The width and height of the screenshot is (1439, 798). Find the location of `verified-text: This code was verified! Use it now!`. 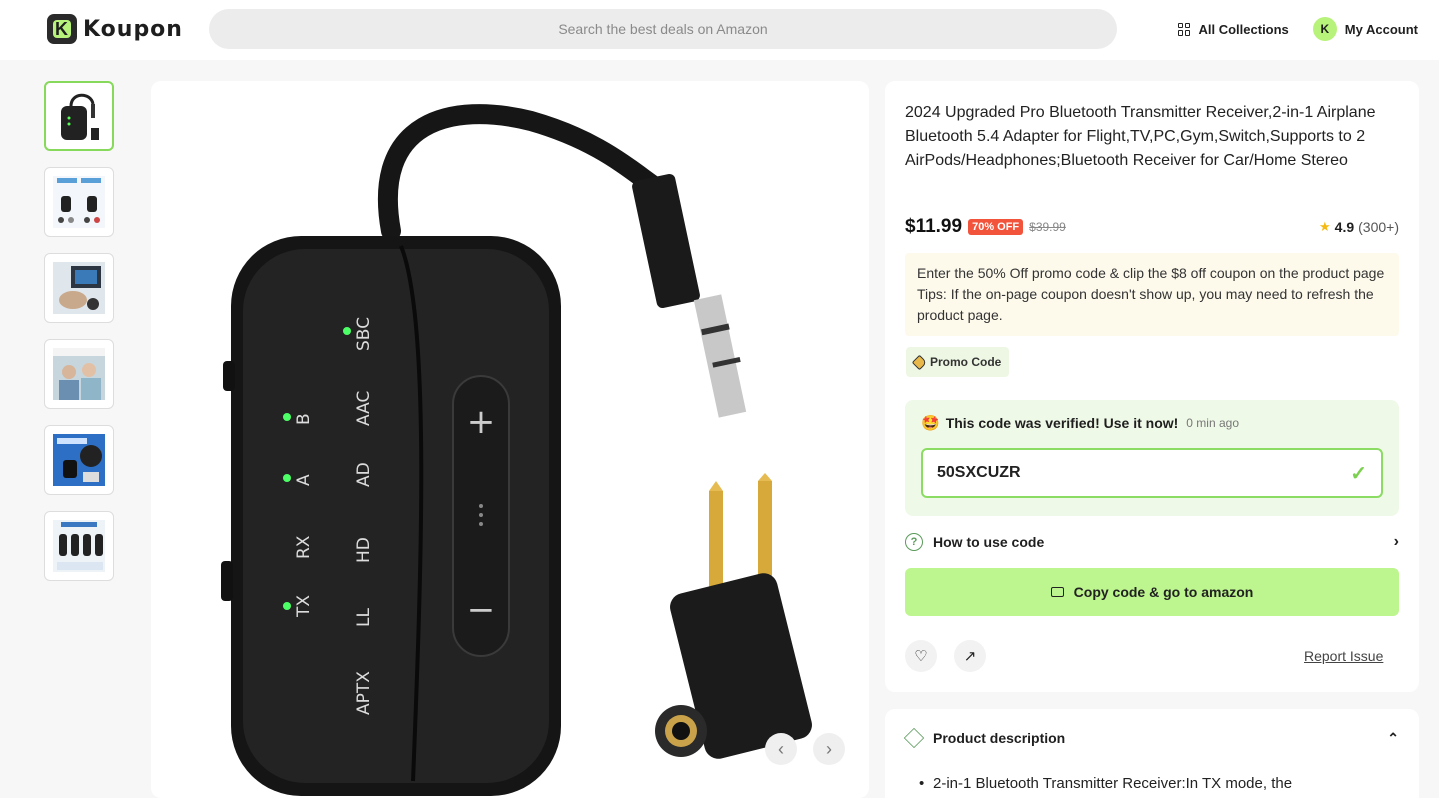

verified-text: This code was verified! Use it now! is located at coordinates (1062, 423).